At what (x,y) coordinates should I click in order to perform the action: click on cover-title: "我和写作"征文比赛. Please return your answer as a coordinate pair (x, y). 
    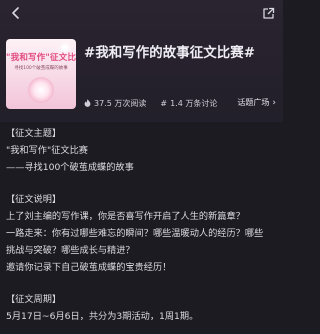
    Looking at the image, I should click on (41, 58).